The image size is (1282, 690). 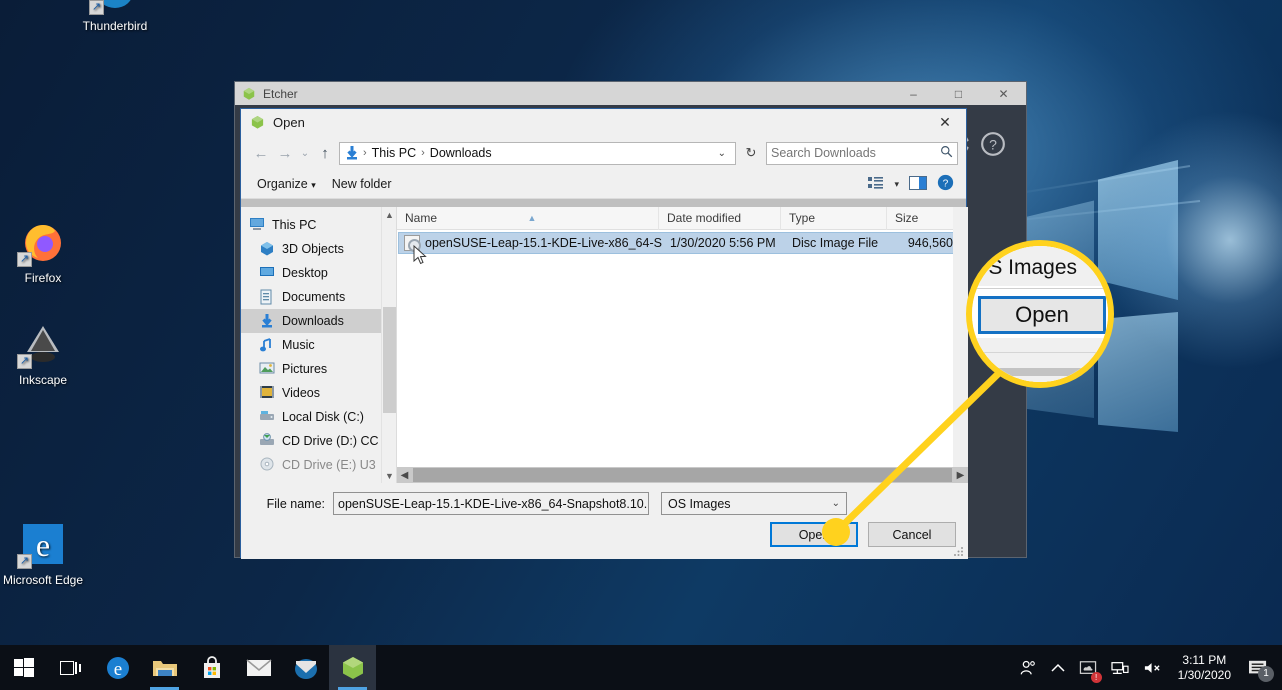 What do you see at coordinates (394, 153) in the screenshot?
I see `breadcrumb-item-this-pc: This PC` at bounding box center [394, 153].